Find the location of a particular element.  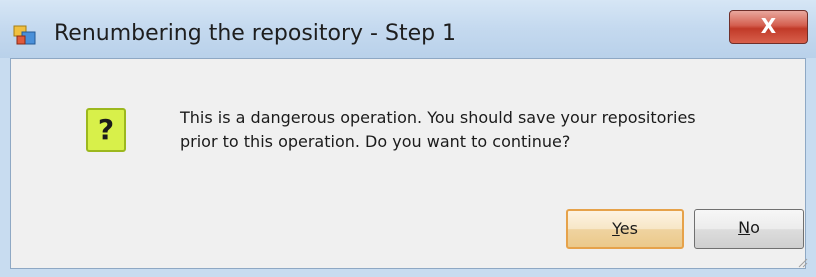

no-mnemonic: N is located at coordinates (744, 227).